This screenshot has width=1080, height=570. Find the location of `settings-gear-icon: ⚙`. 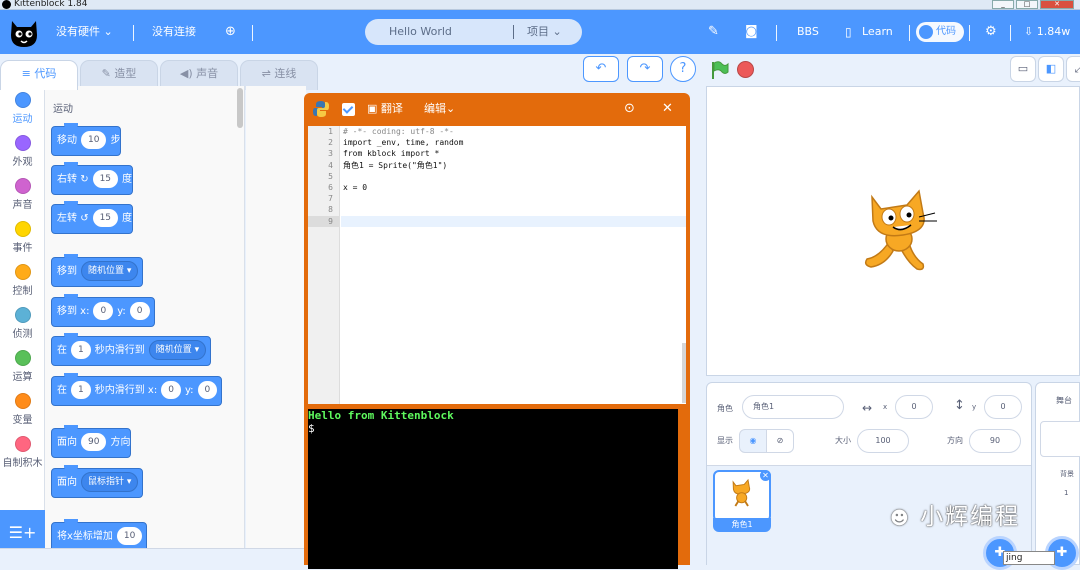

settings-gear-icon: ⚙ is located at coordinates (991, 32).